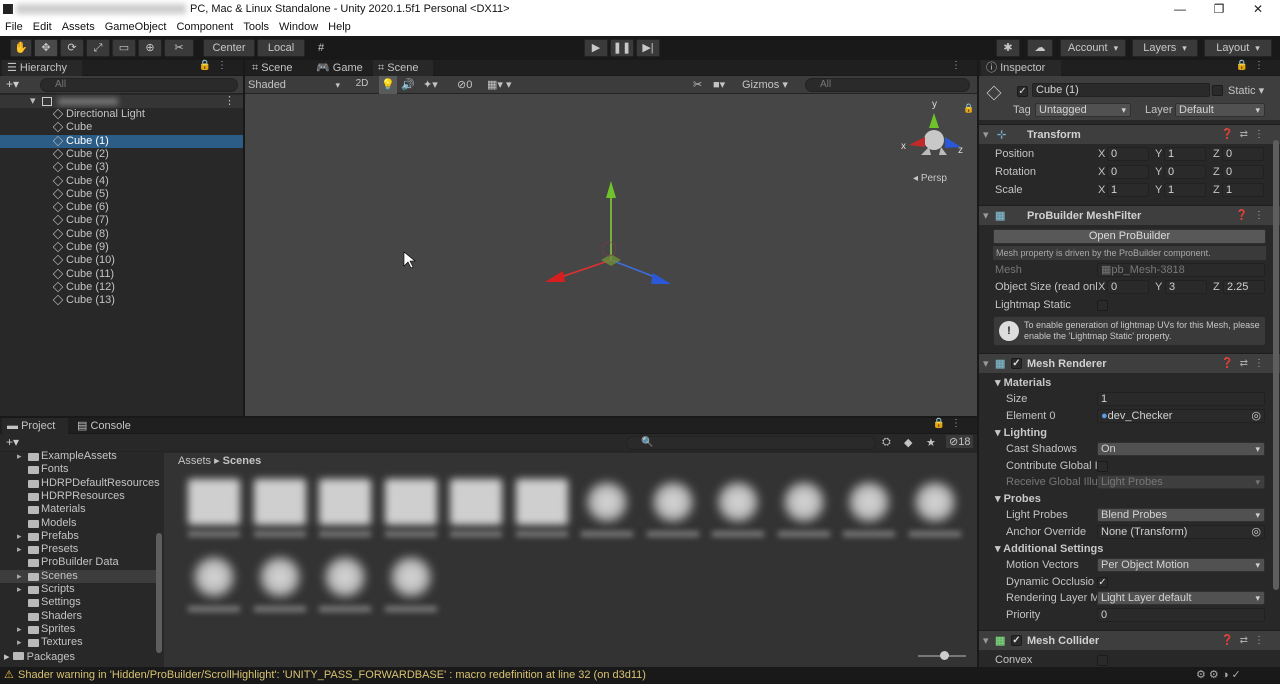  Describe the element at coordinates (1129, 640) in the screenshot. I see `mesh-collider-header: ▾ ▦ ✓ Mesh Collider ❓⇄⋮` at that location.